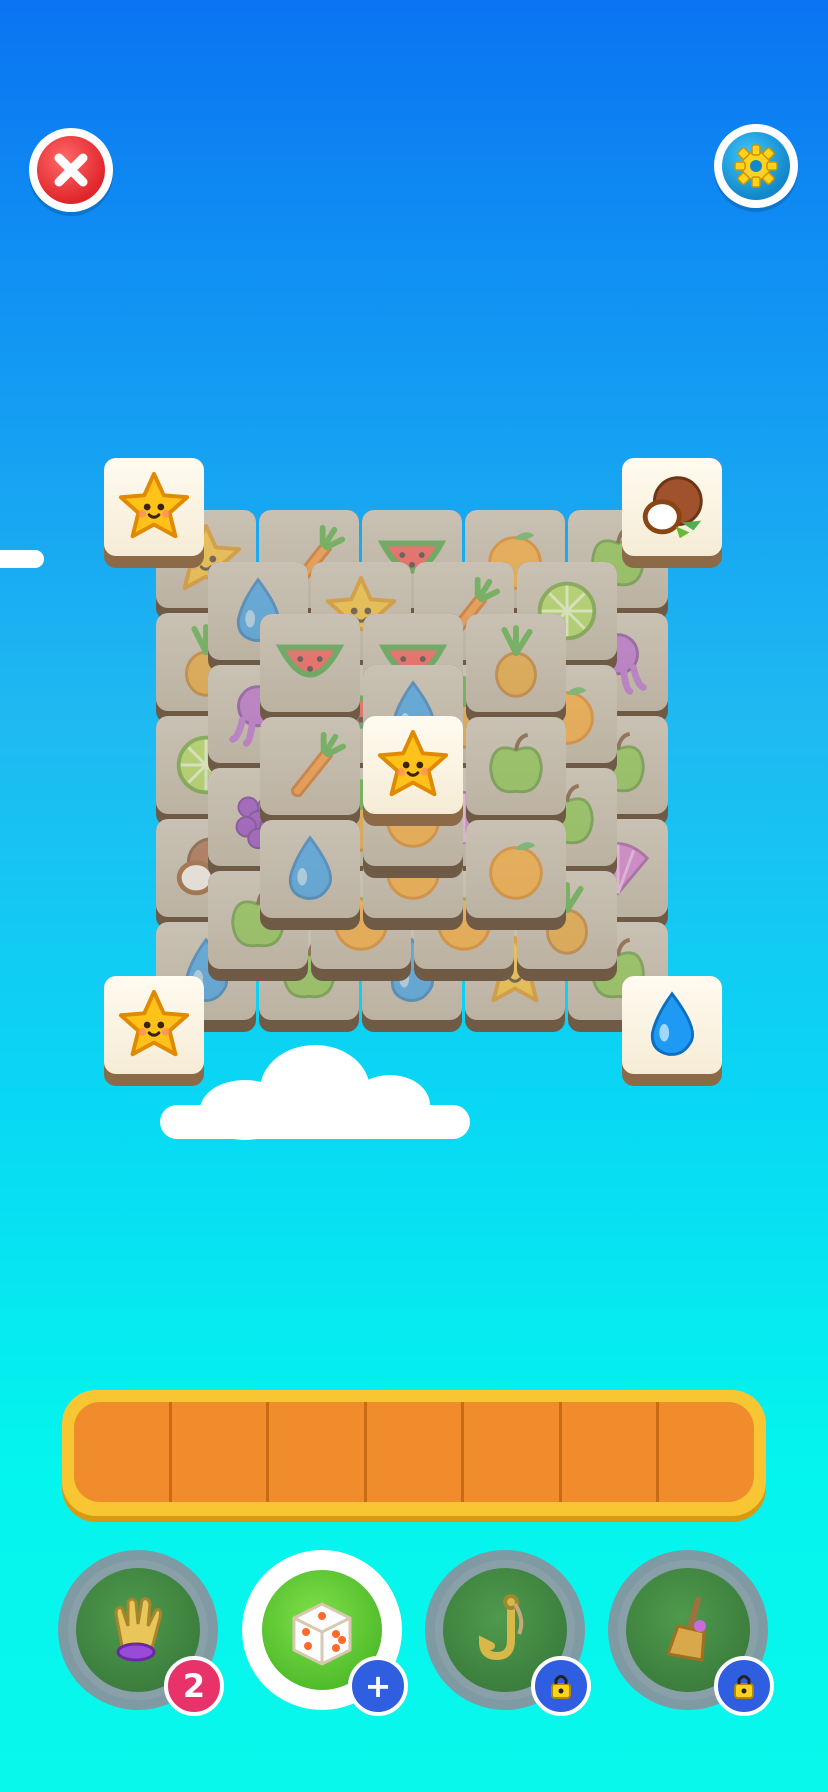  I want to click on close-icon, so click(71, 170).